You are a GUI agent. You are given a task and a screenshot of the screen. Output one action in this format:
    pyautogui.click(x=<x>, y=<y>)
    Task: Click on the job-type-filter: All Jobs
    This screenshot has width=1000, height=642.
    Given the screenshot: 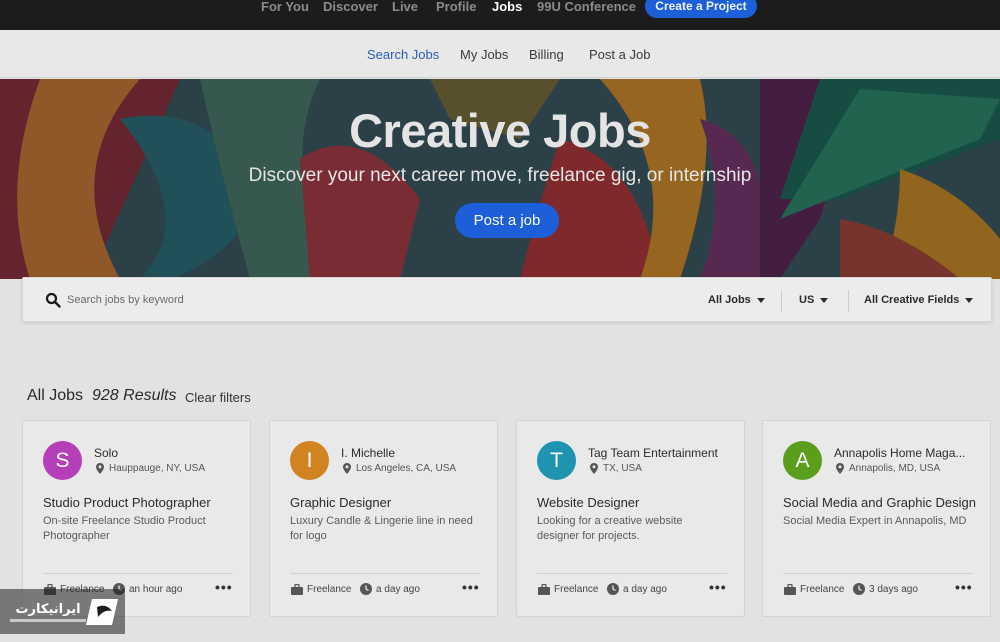 What is the action you would take?
    pyautogui.click(x=736, y=300)
    